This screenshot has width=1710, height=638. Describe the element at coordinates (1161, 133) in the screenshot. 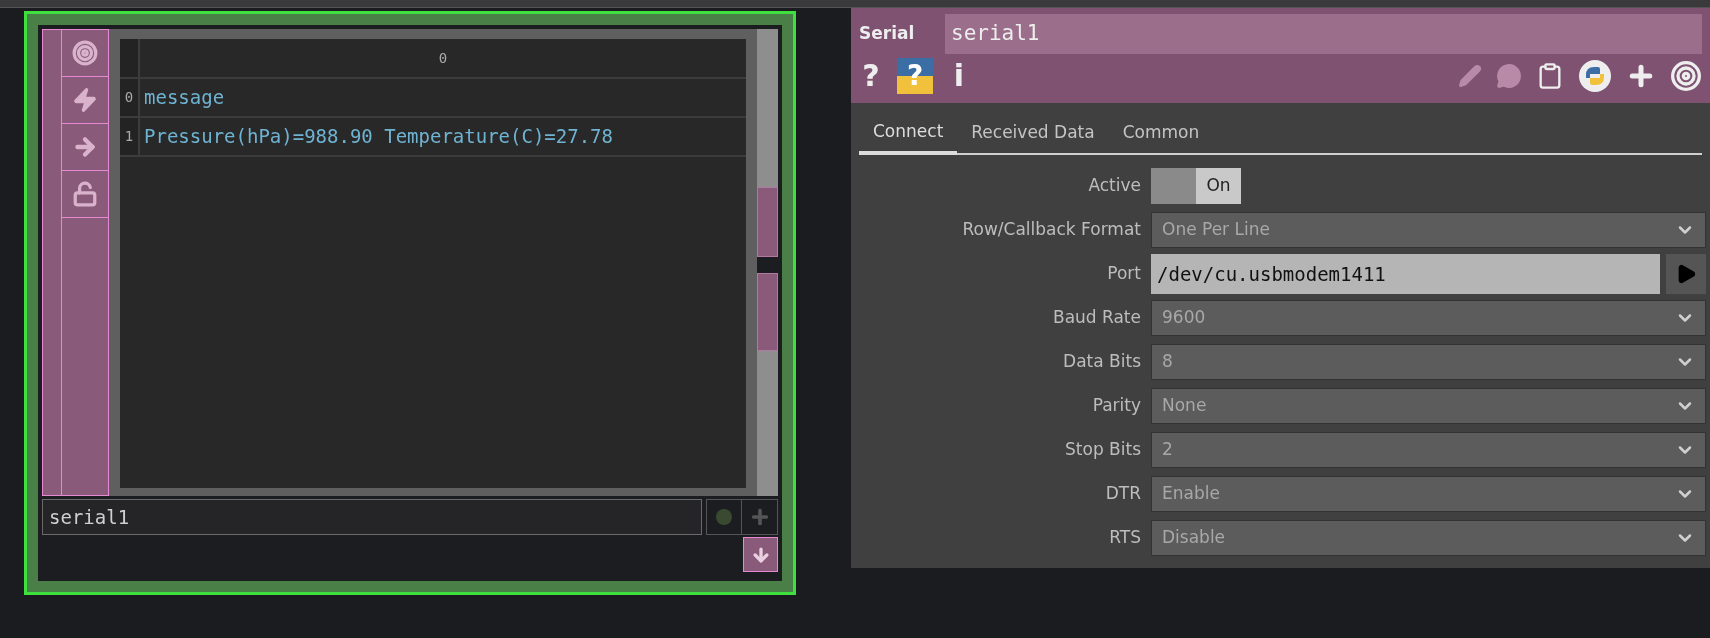

I see `tab: Common` at that location.